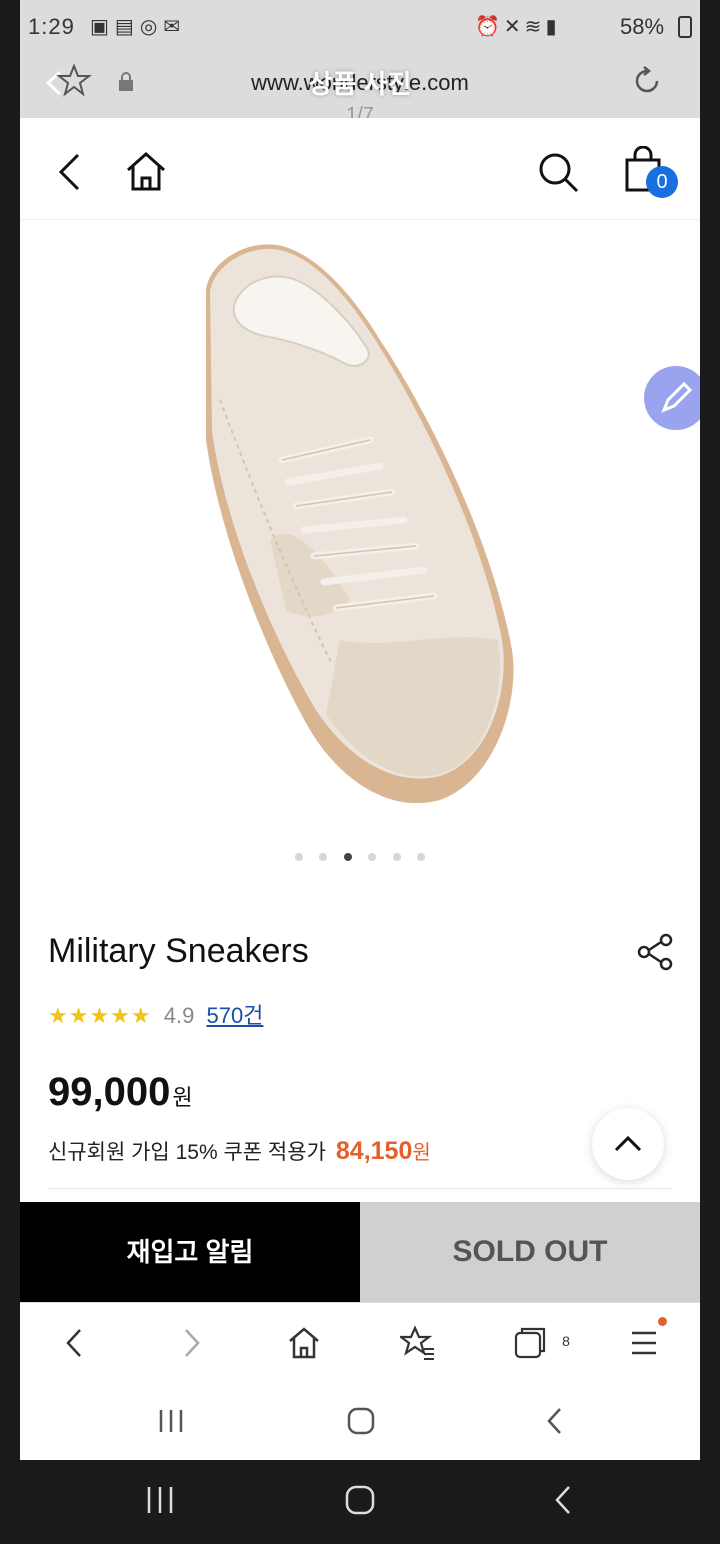 The image size is (720, 1544). Describe the element at coordinates (644, 1343) in the screenshot. I see `menu-icon` at that location.